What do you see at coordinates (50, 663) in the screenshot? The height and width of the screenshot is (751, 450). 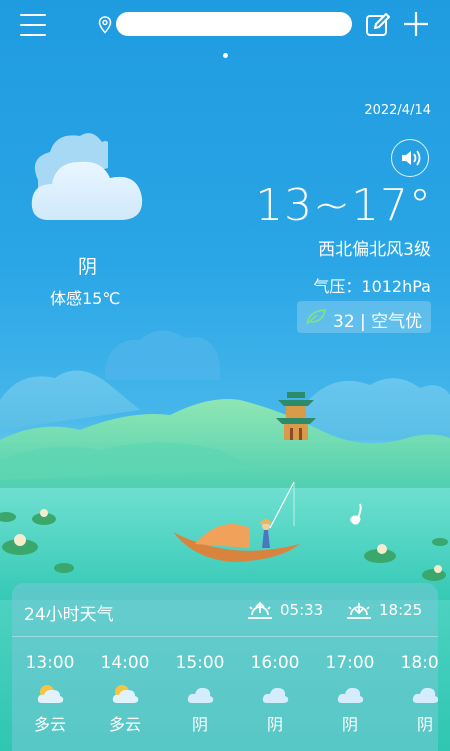 I see `hour-time: 13:00` at bounding box center [50, 663].